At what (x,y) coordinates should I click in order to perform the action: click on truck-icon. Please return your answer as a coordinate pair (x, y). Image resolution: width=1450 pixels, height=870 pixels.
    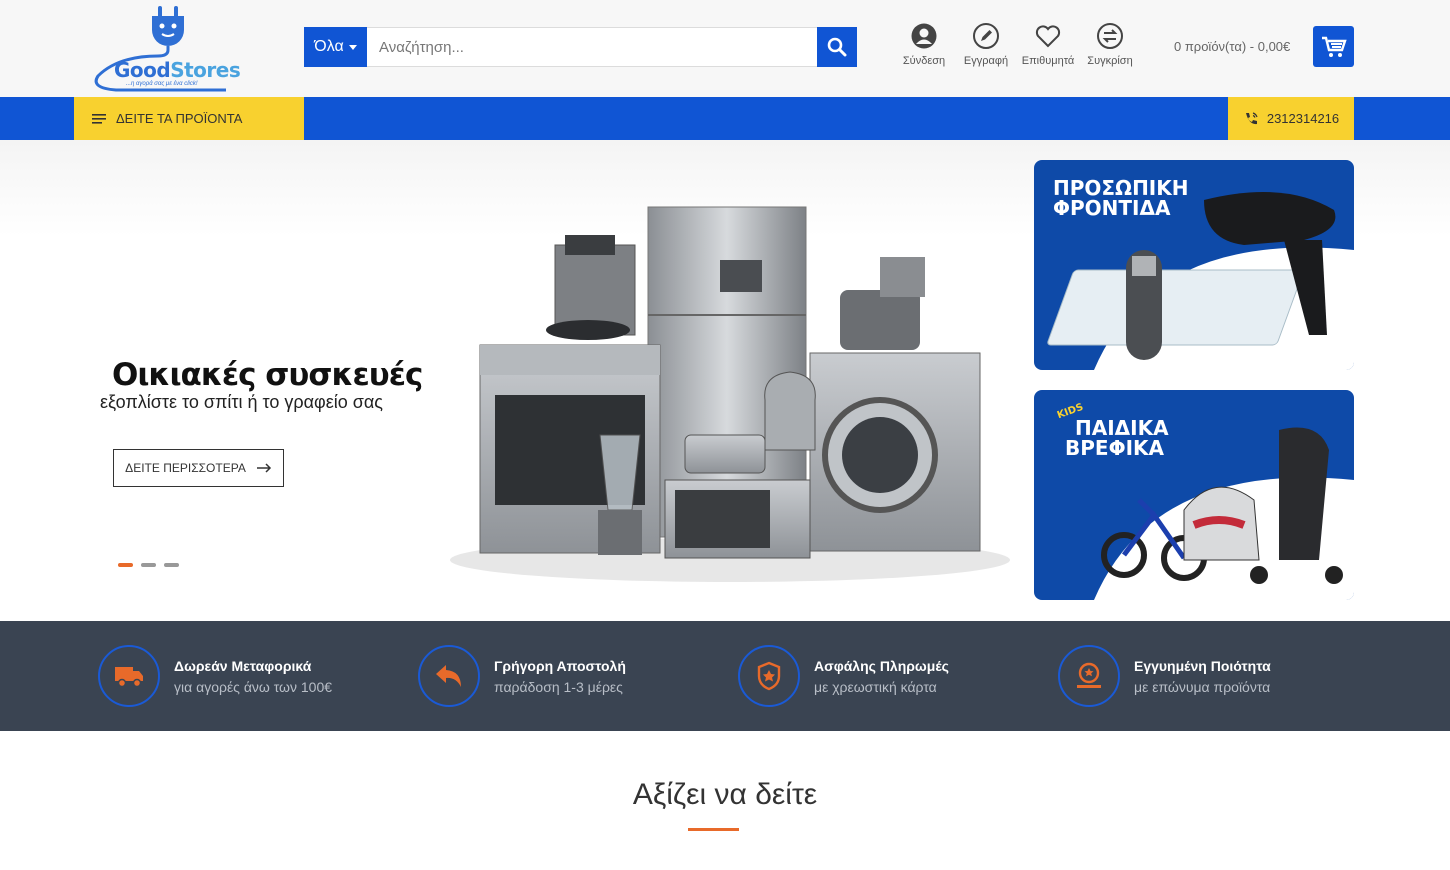
    Looking at the image, I should click on (129, 677).